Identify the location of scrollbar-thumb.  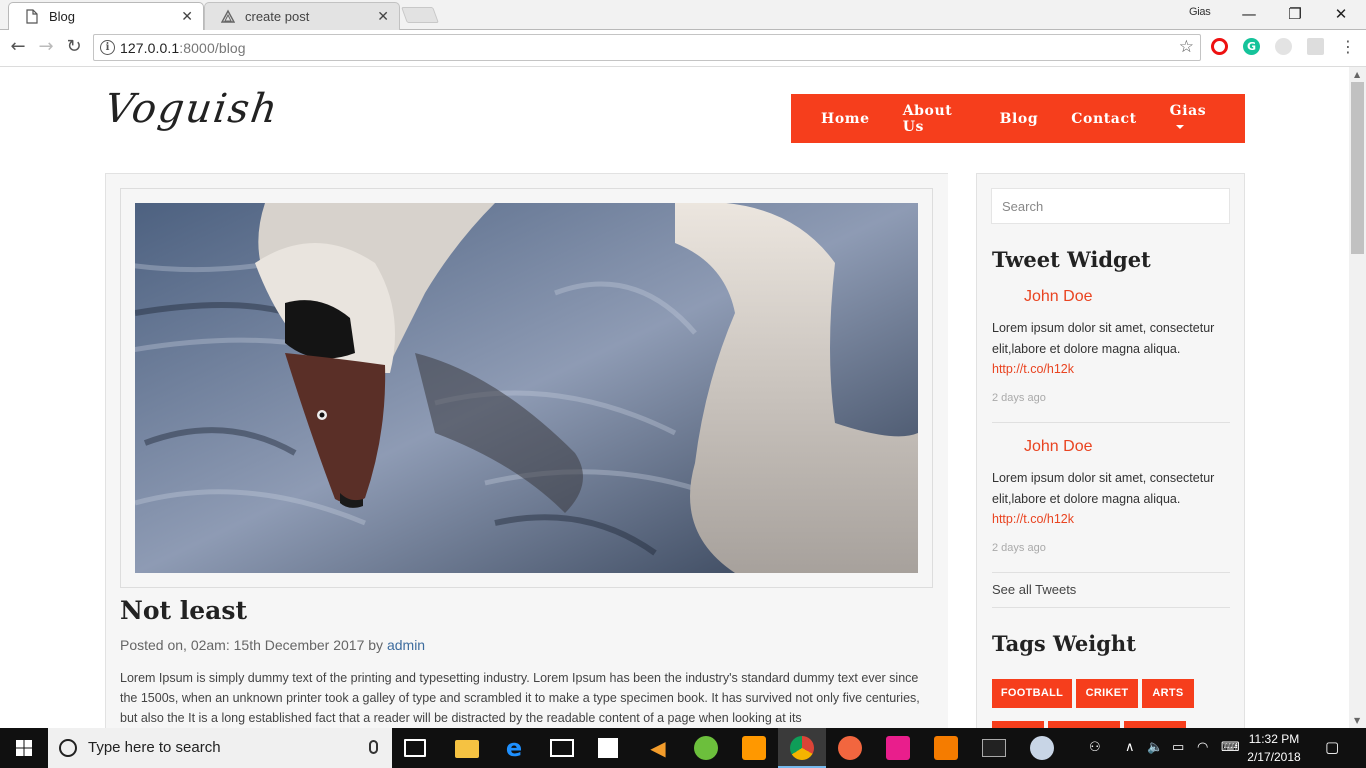
(1357, 168).